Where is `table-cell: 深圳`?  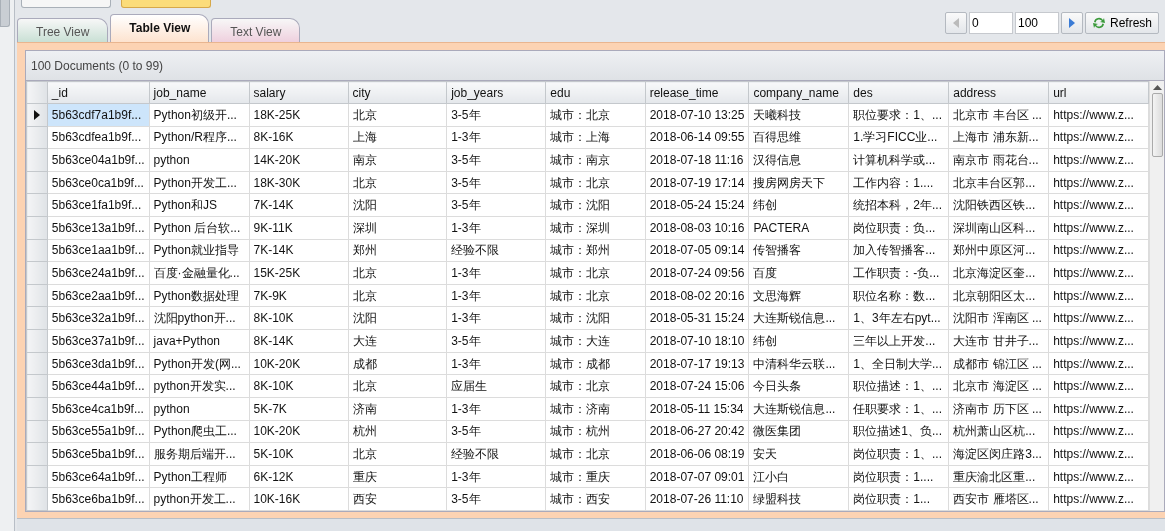 table-cell: 深圳 is located at coordinates (397, 228).